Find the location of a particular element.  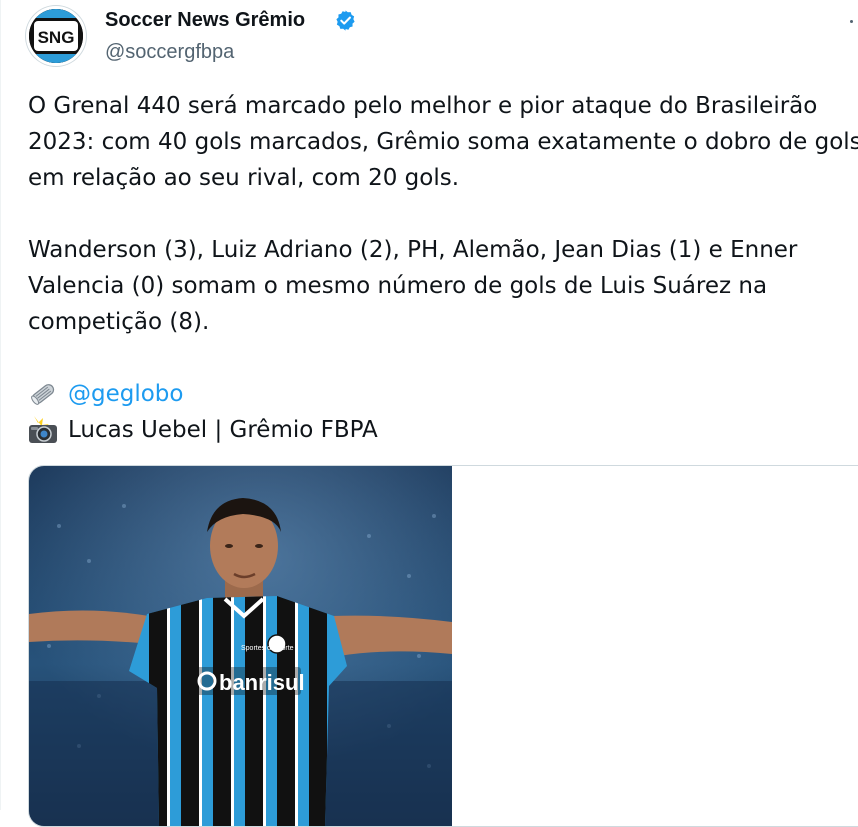

rolled-newspaper-icon is located at coordinates (43, 394).